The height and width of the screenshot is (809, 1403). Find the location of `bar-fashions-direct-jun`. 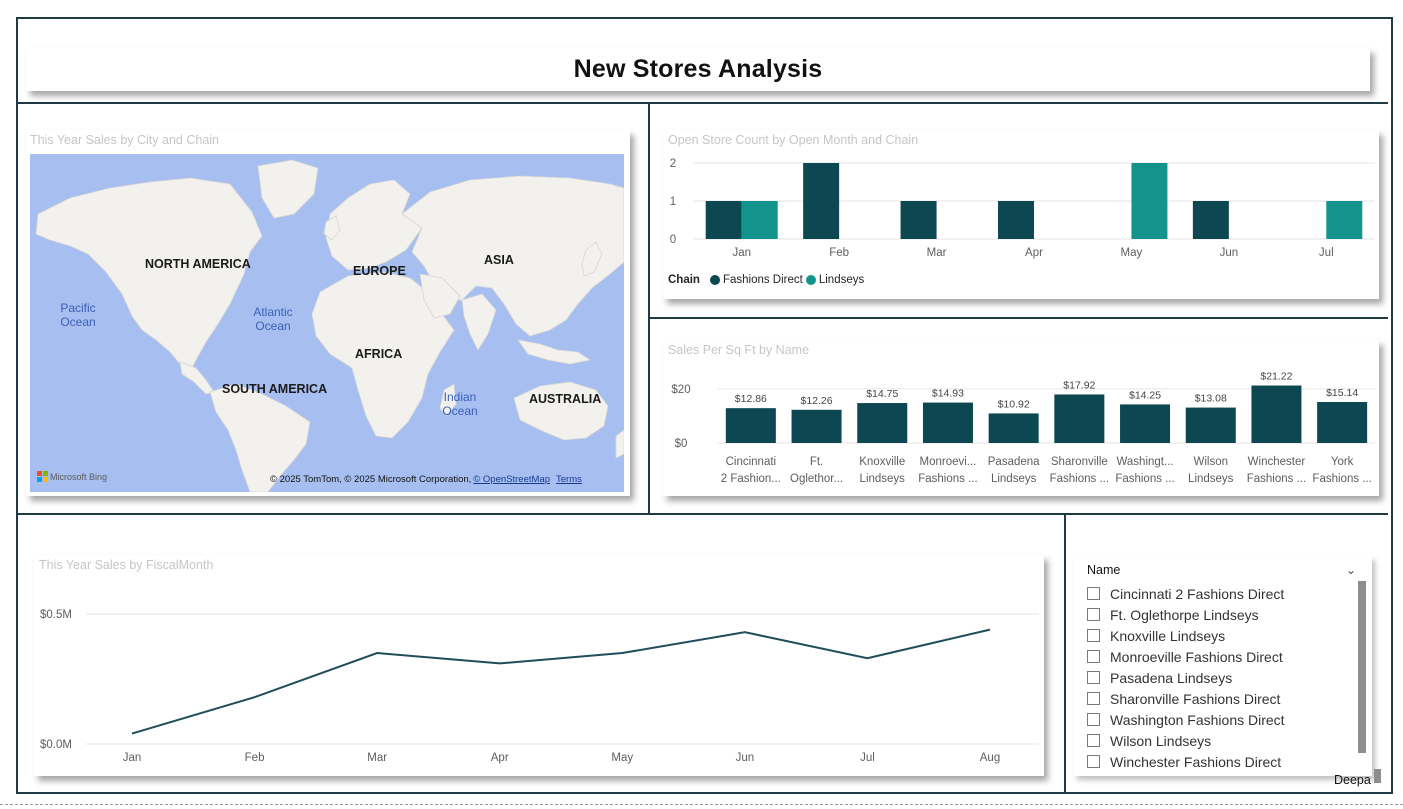

bar-fashions-direct-jun is located at coordinates (1210, 220).